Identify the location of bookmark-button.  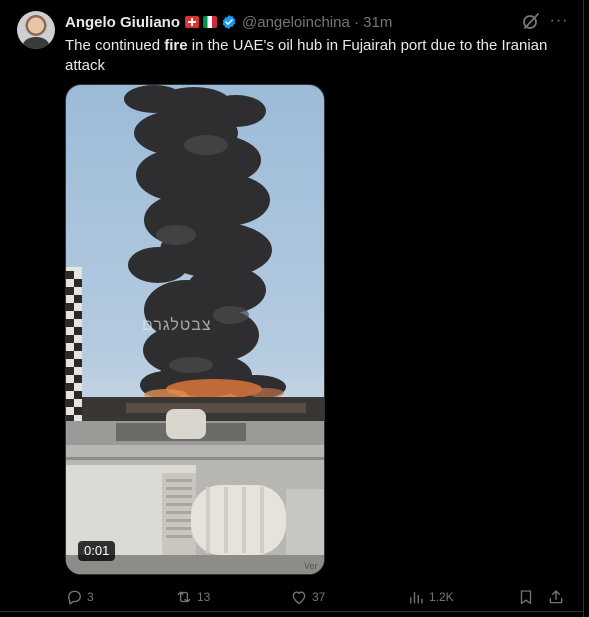
(526, 597).